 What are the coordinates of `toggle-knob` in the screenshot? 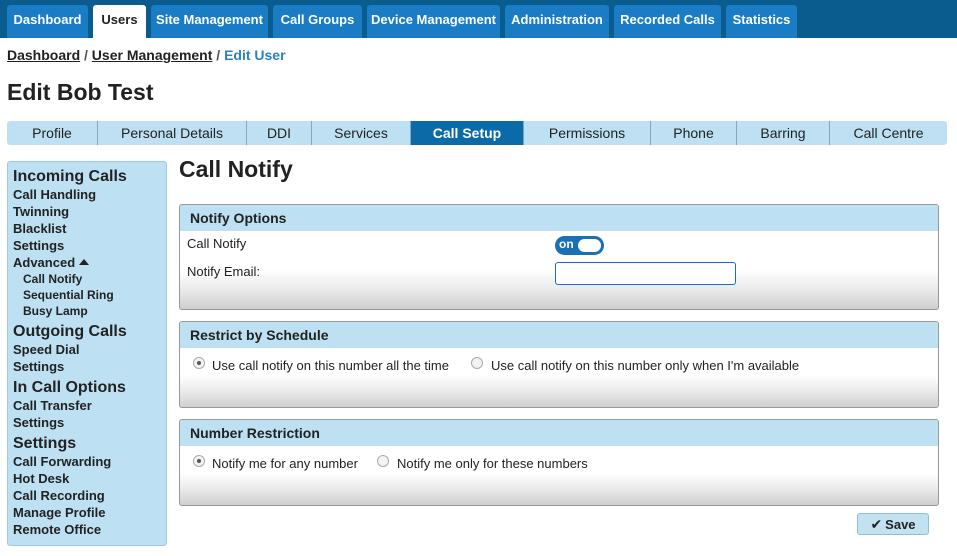 It's located at (589, 245).